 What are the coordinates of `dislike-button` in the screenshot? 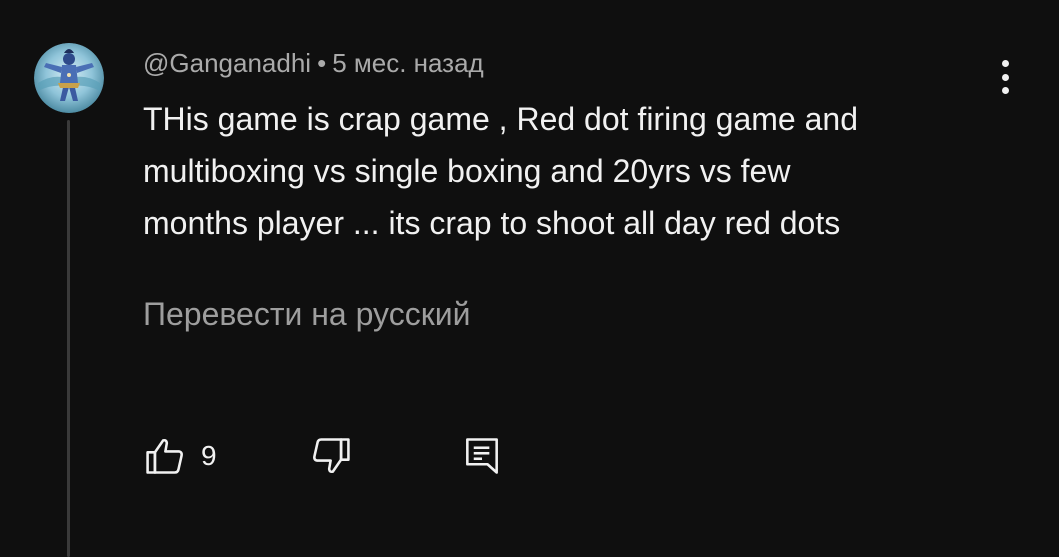 It's located at (331, 456).